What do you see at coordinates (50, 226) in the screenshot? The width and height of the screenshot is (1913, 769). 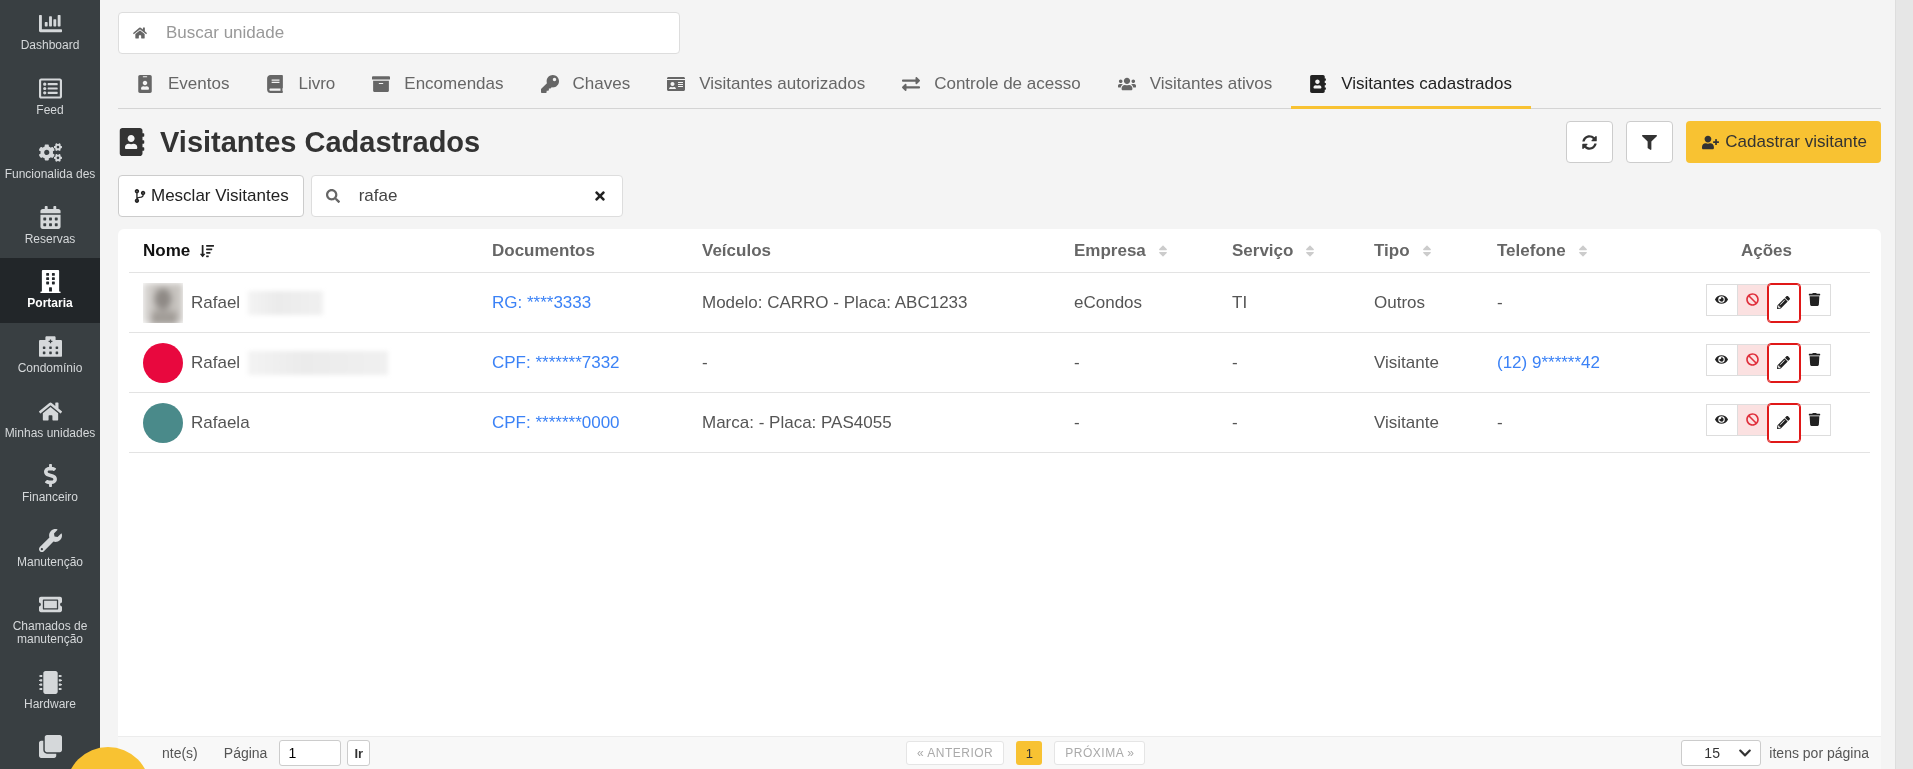 I see `sidebar-item: Reservas` at bounding box center [50, 226].